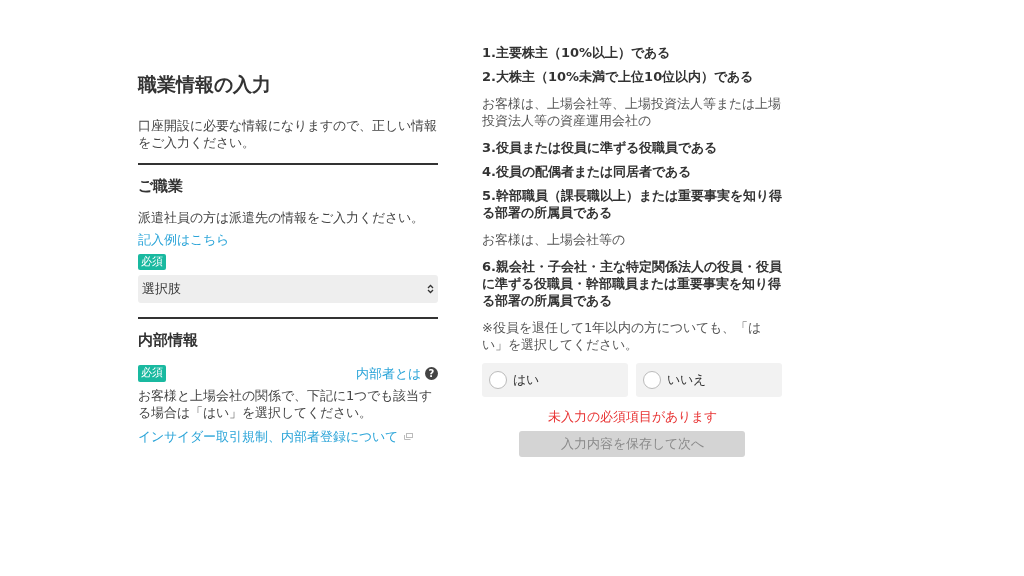  Describe the element at coordinates (587, 171) in the screenshot. I see `list-item-text: 4.役員の配偶者または同居者である` at that location.